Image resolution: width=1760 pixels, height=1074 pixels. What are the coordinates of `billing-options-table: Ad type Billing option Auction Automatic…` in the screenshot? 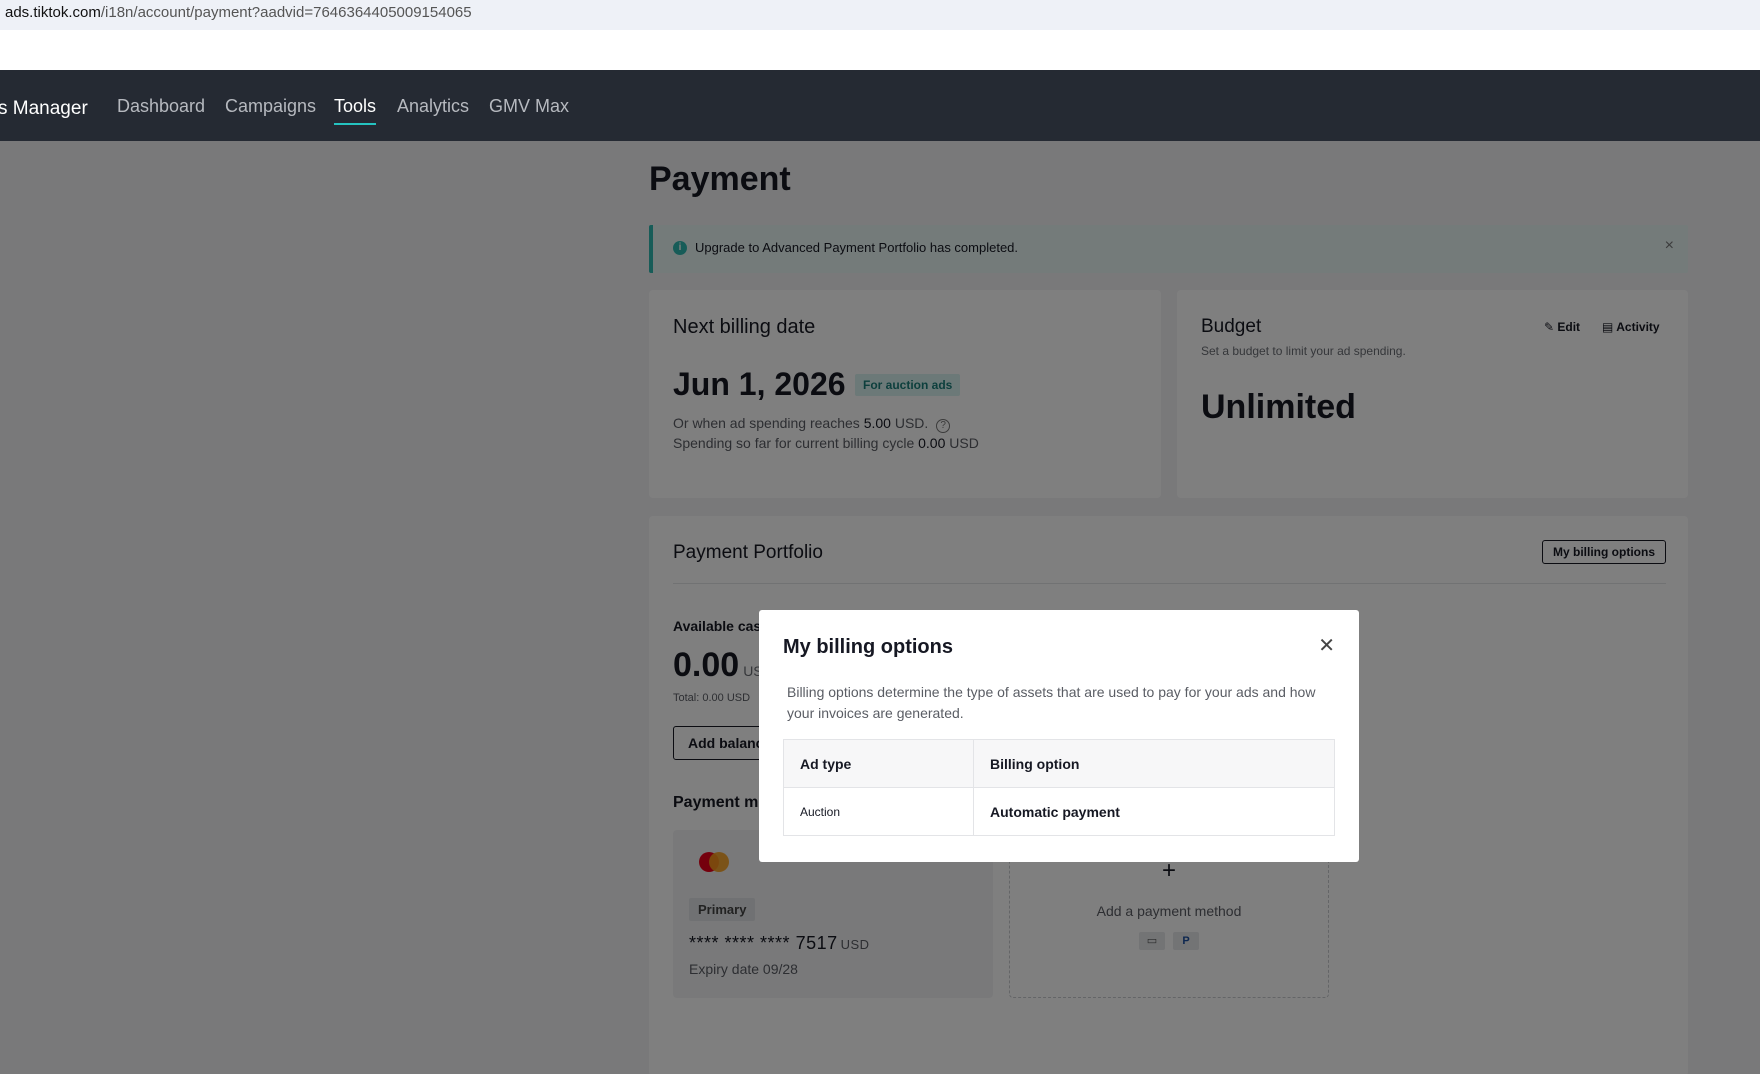 It's located at (1059, 787).